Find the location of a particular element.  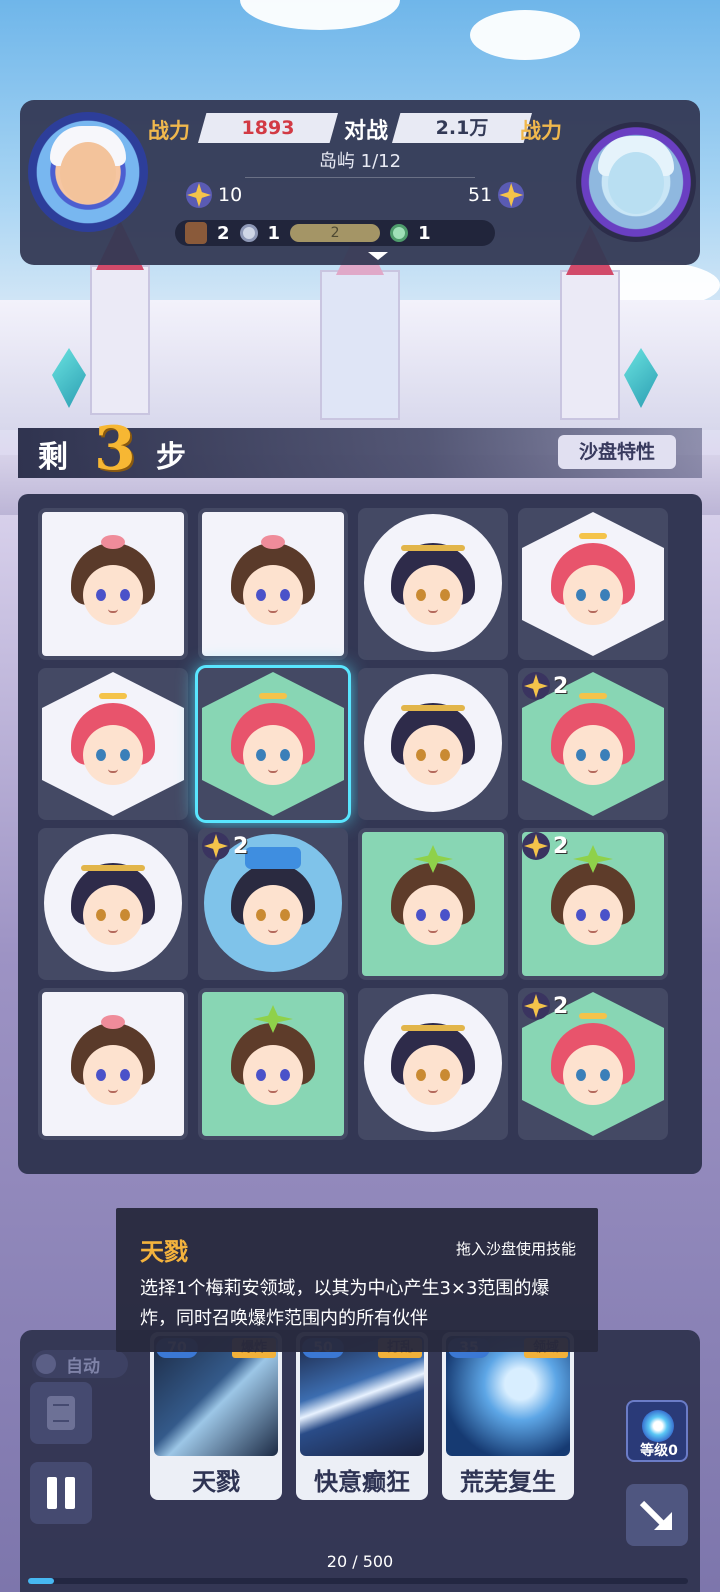

board-traits-button: 沙盘特性 is located at coordinates (617, 452).